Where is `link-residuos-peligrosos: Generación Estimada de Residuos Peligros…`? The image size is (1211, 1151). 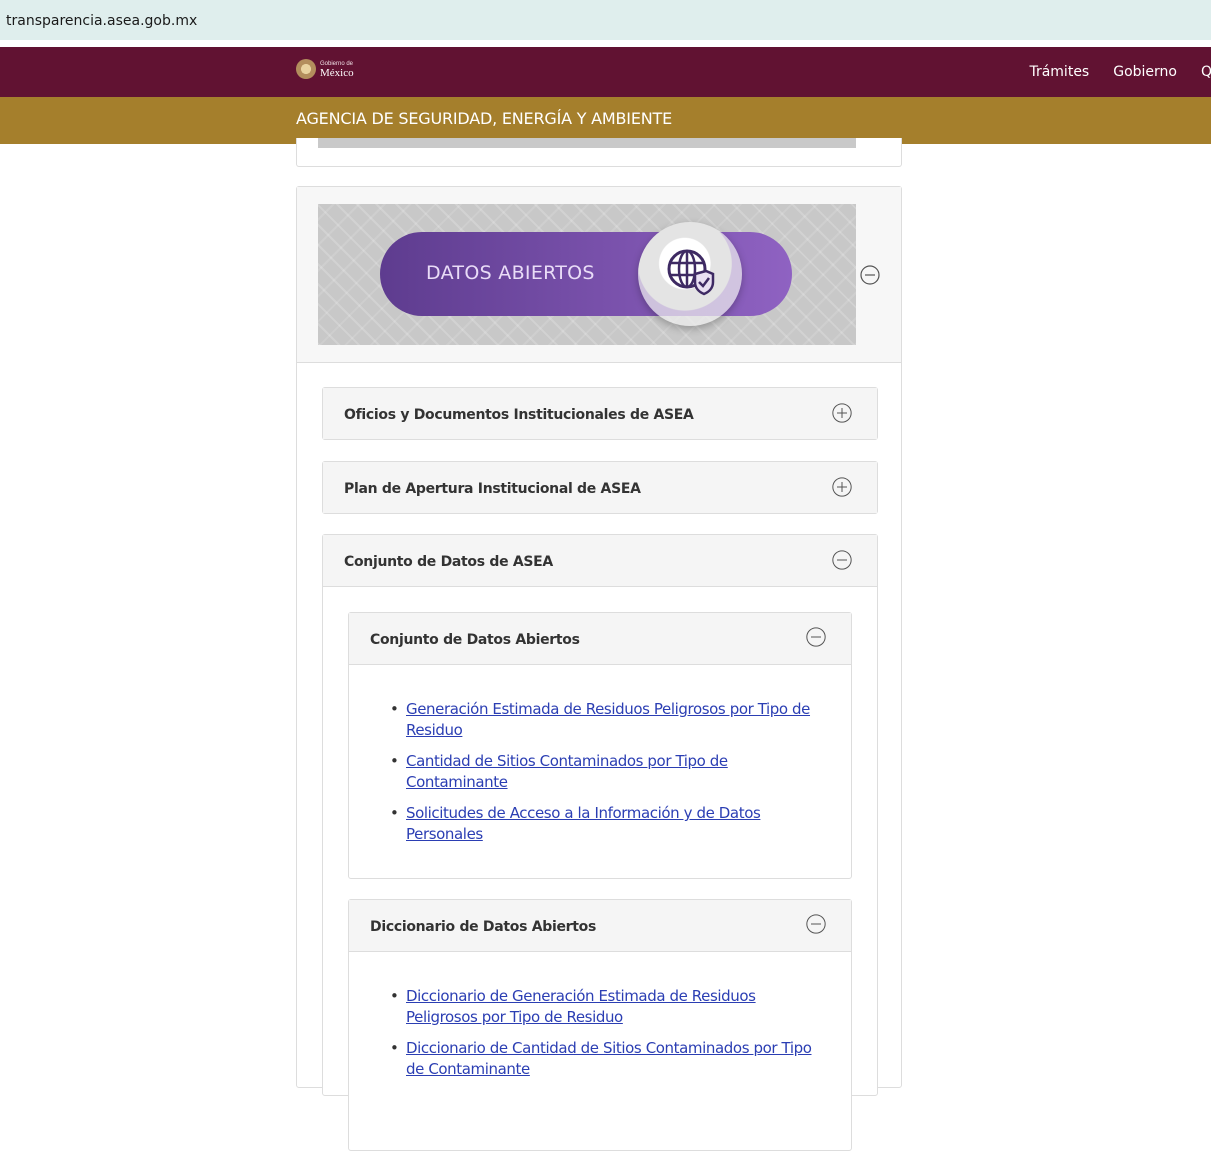
link-residuos-peligrosos: Generación Estimada de Residuos Peligros… is located at coordinates (608, 719).